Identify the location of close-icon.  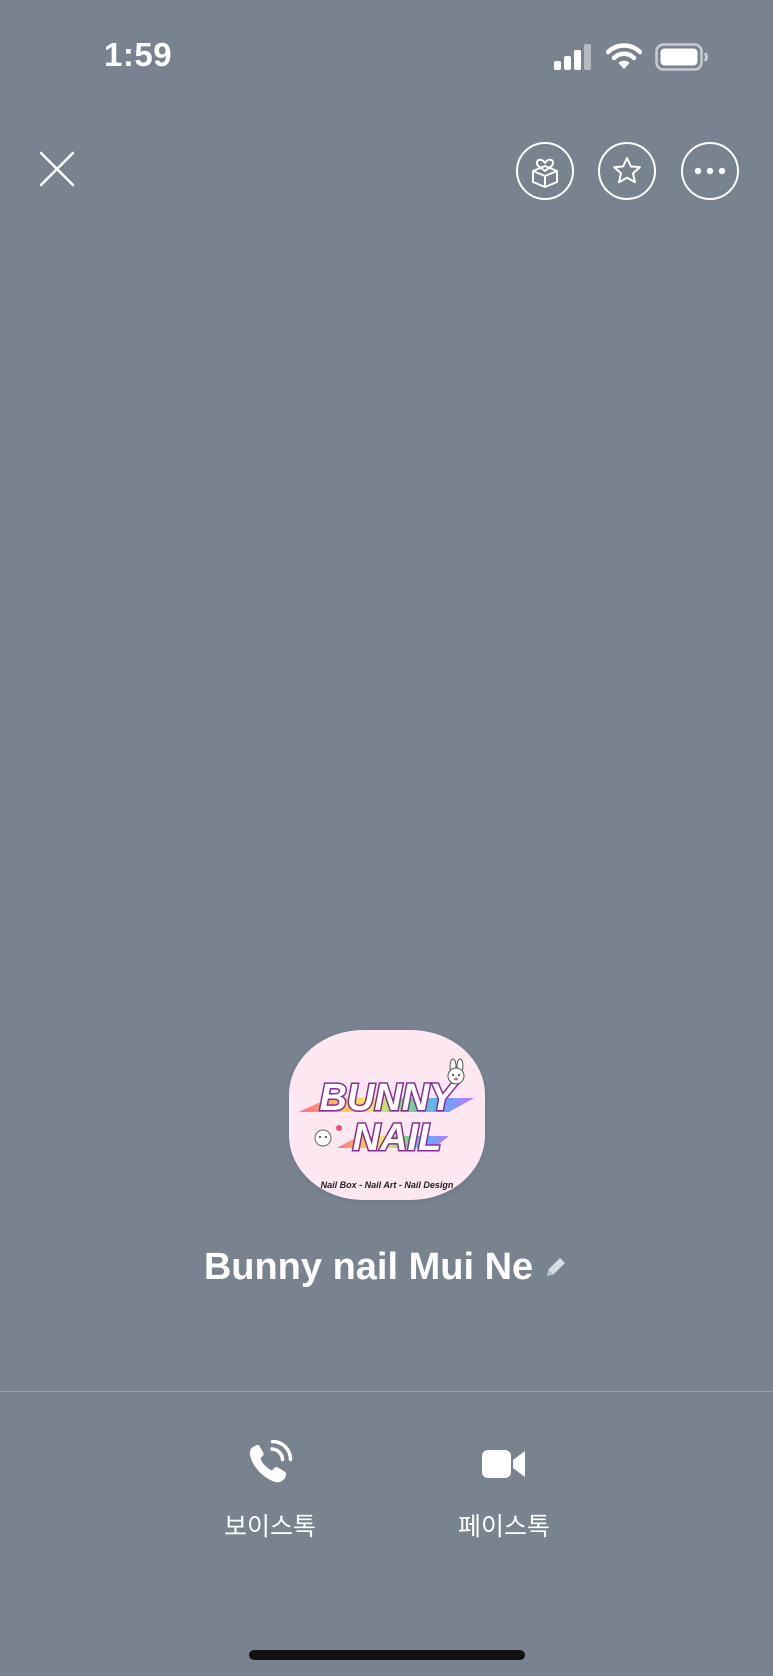
(57, 169).